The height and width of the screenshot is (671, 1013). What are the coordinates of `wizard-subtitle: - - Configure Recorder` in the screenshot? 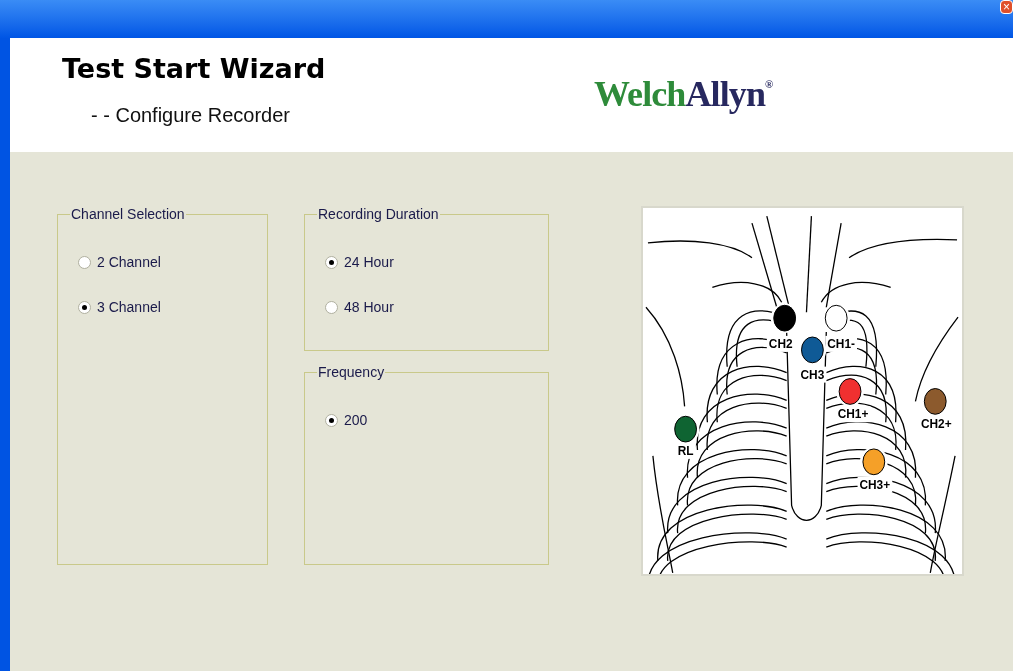 It's located at (190, 115).